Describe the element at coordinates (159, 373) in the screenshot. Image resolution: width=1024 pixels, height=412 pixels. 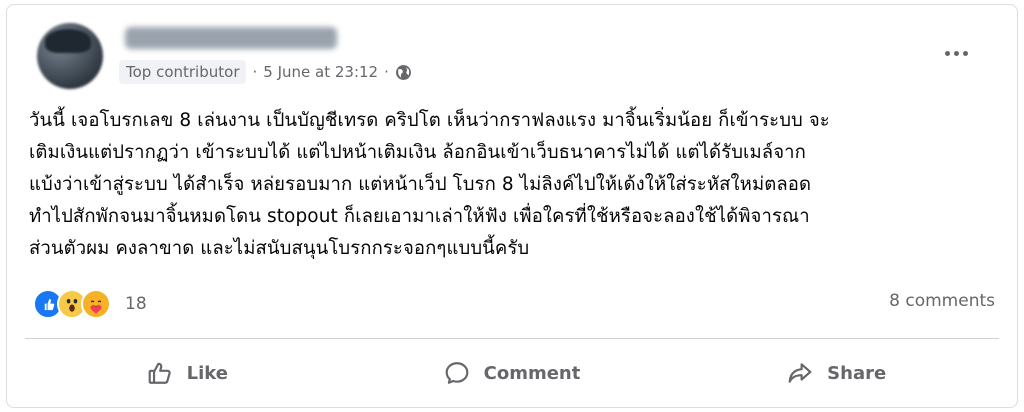
I see `thumbs-up-icon` at that location.